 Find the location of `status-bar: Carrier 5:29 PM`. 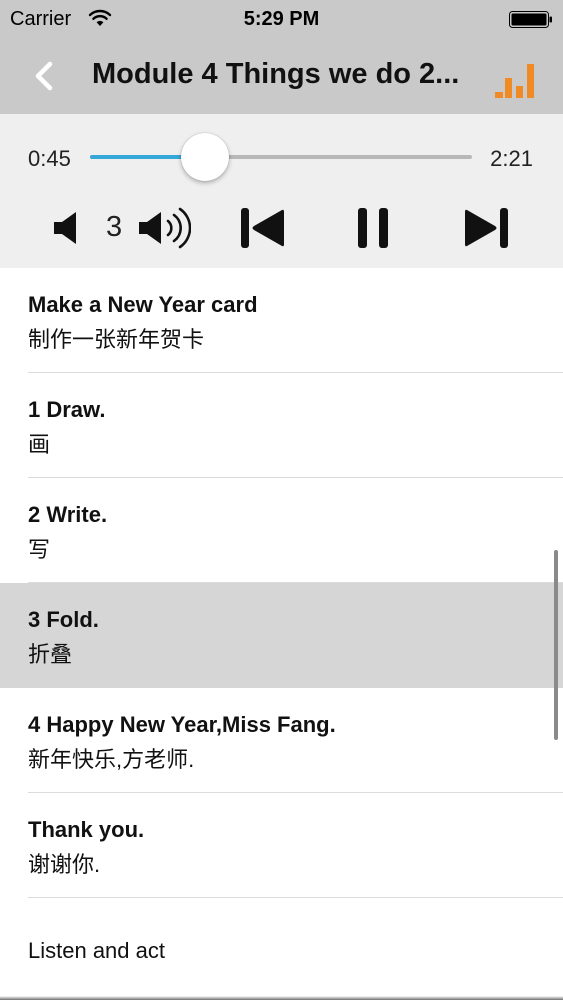

status-bar: Carrier 5:29 PM is located at coordinates (281, 19).